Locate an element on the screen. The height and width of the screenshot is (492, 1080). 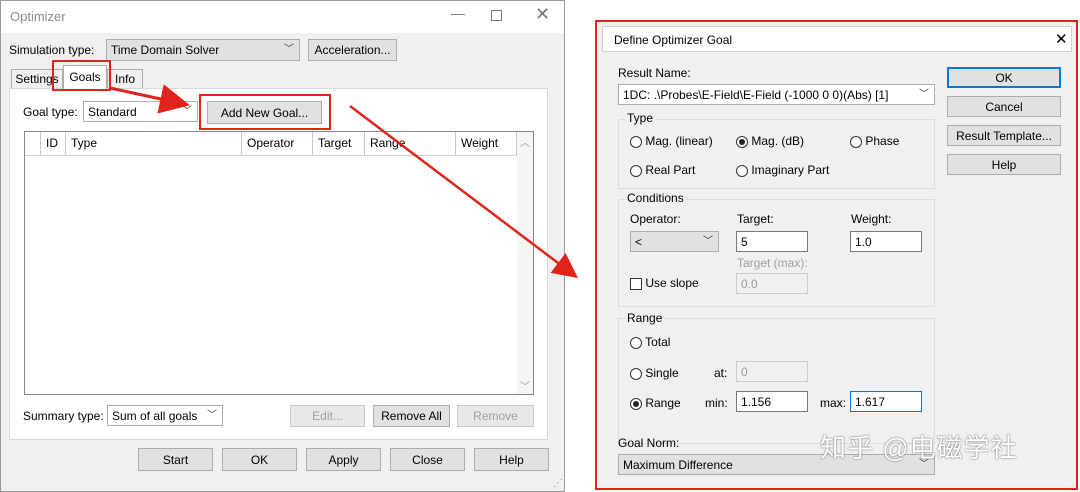
radio-imaginary-part is located at coordinates (742, 170).